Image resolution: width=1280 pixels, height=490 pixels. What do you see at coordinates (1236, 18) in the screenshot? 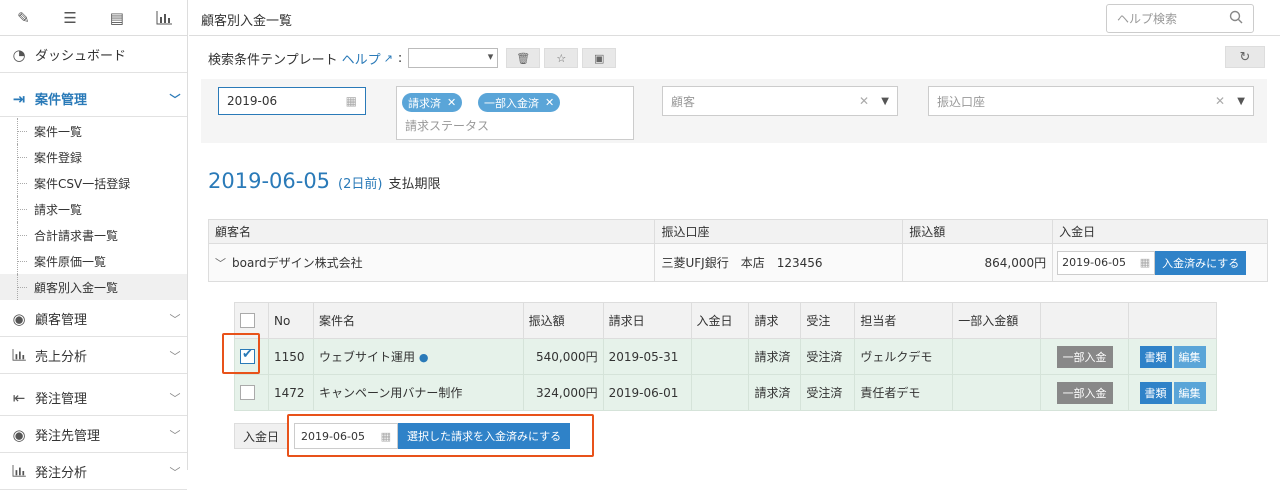
I see `search-icon` at bounding box center [1236, 18].